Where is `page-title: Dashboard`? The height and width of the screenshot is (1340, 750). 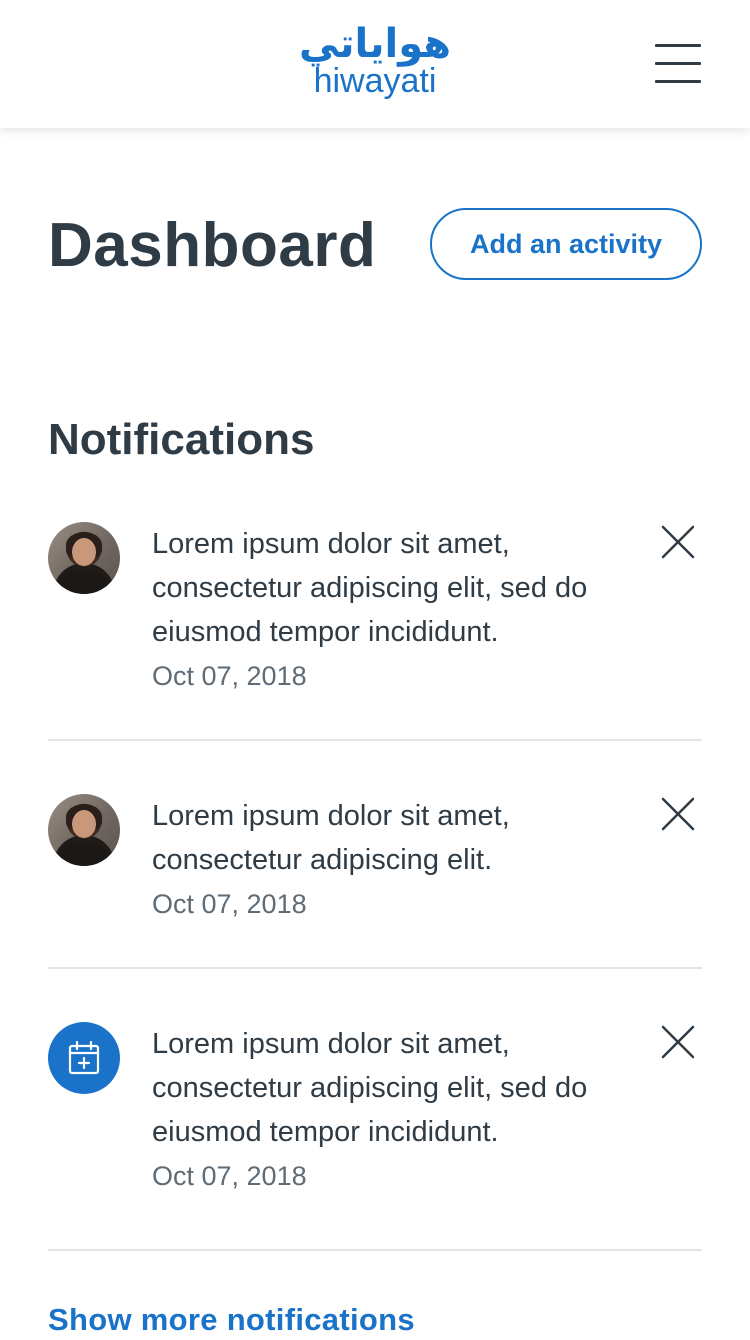 page-title: Dashboard is located at coordinates (212, 245).